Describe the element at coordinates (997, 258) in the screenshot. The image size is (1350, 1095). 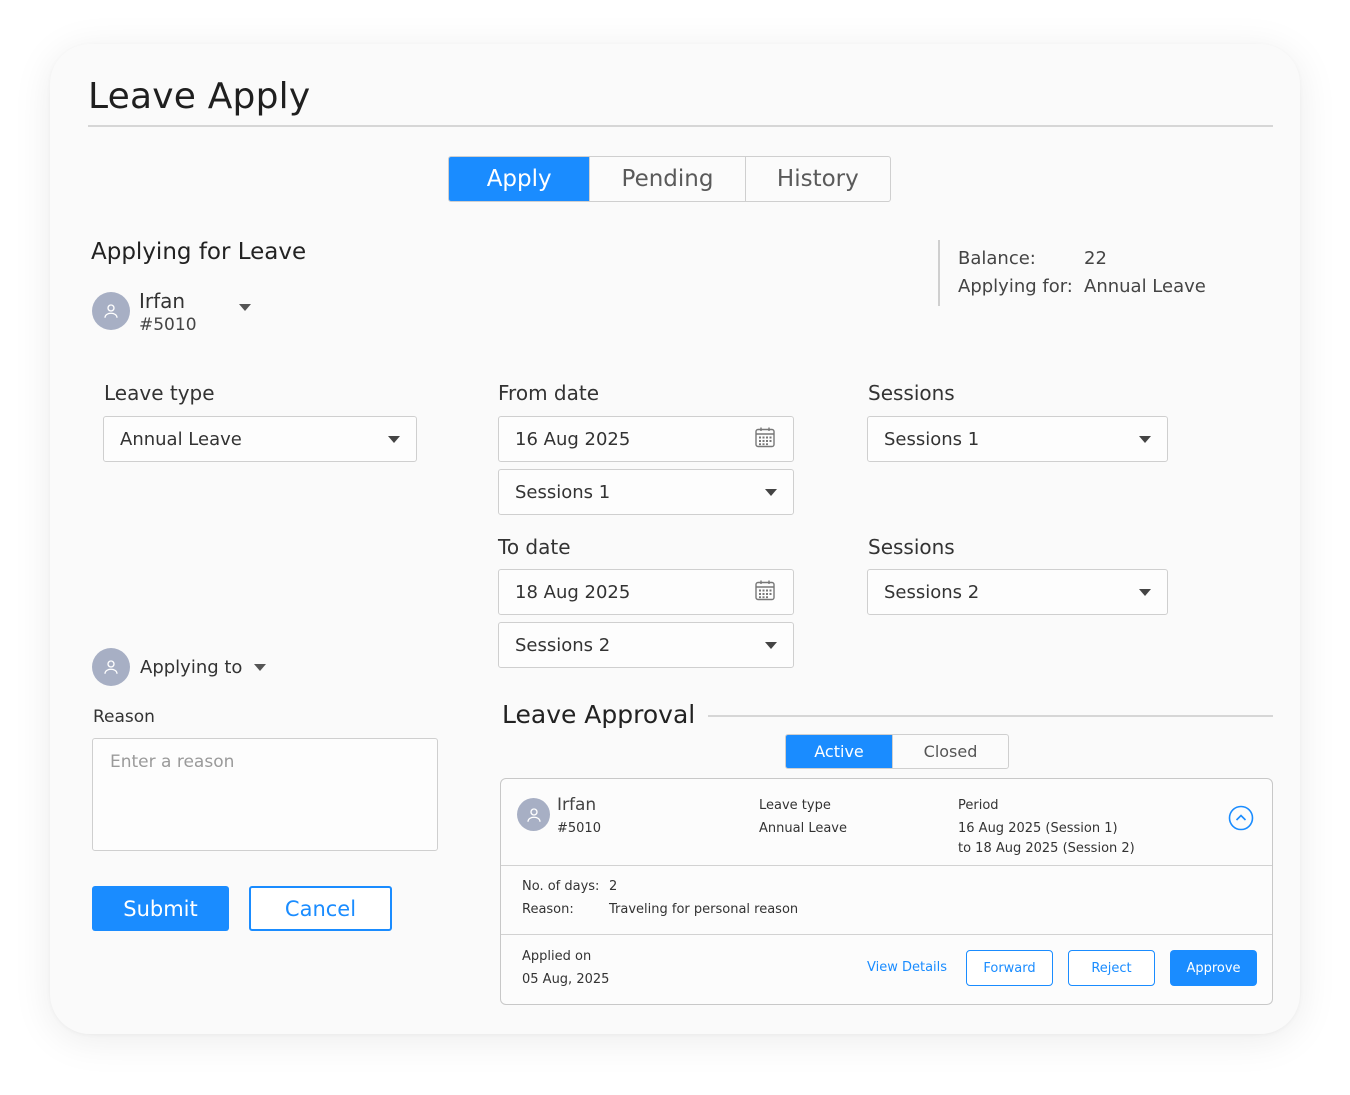
I see `balance-label: Balance:` at that location.